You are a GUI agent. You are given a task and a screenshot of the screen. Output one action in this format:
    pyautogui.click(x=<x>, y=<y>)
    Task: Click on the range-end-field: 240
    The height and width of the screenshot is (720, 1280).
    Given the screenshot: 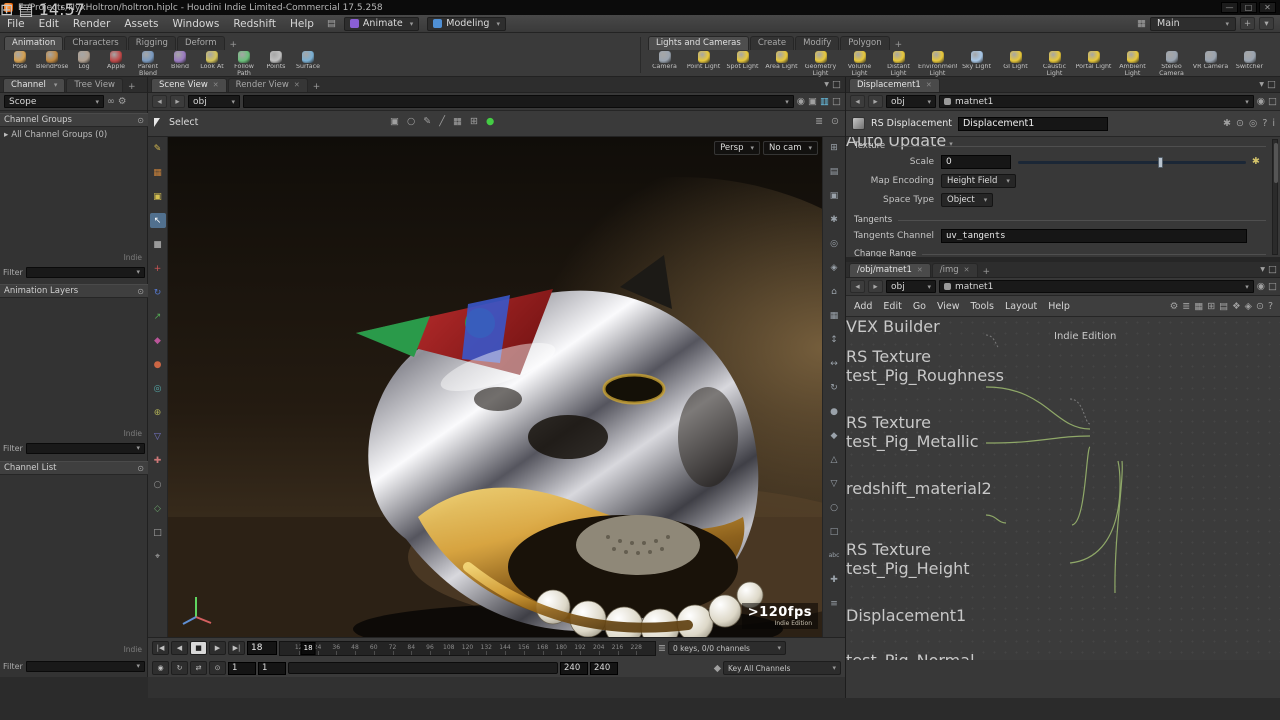 What is the action you would take?
    pyautogui.click(x=574, y=668)
    